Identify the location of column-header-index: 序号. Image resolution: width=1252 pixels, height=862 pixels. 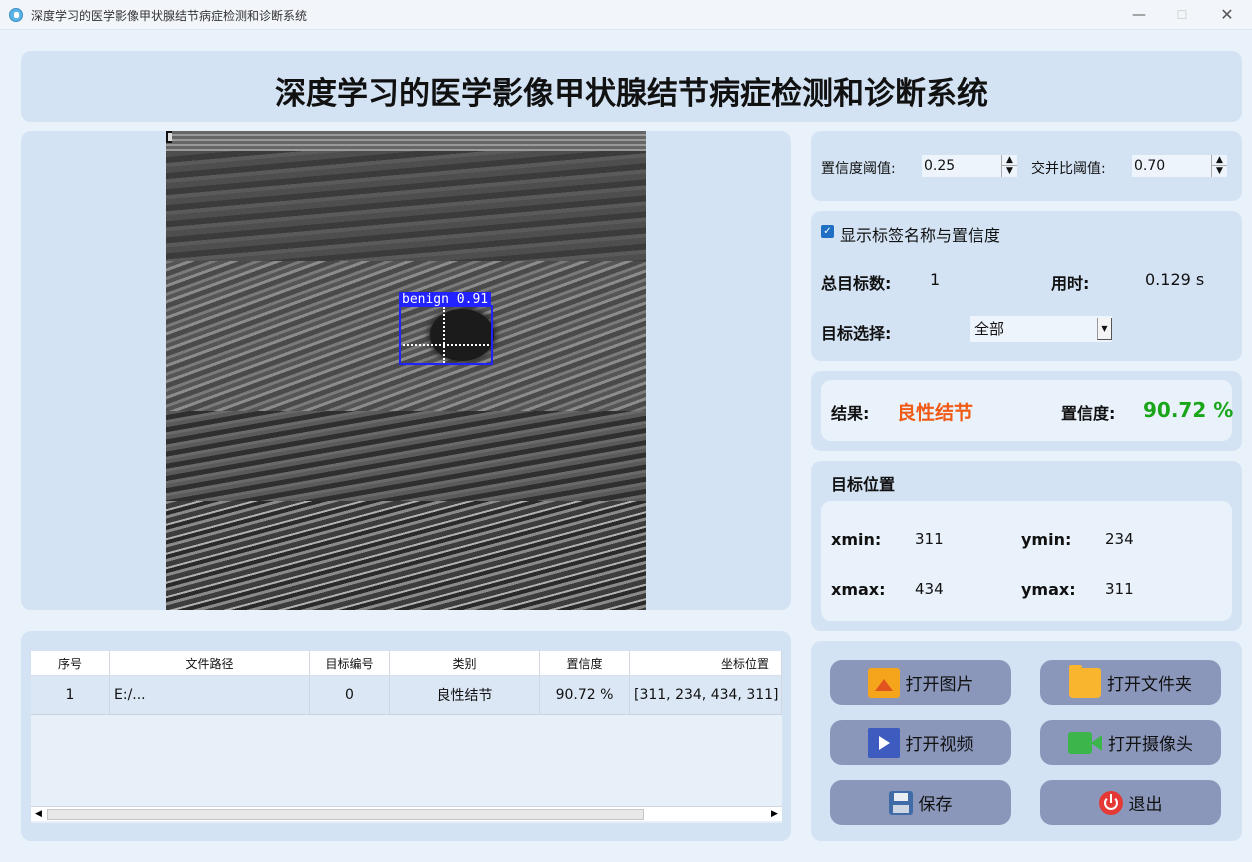
(70, 663).